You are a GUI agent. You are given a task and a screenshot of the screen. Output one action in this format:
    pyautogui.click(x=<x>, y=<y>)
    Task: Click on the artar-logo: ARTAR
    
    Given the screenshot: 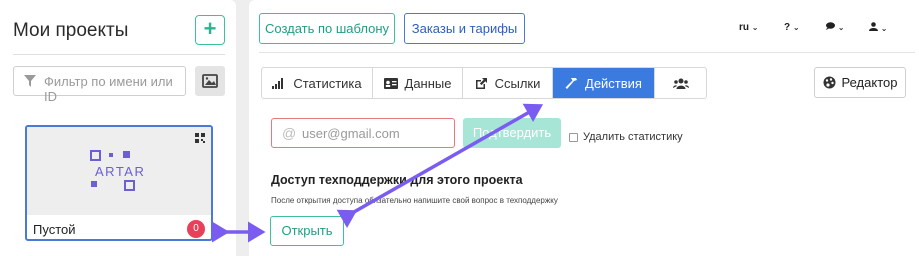 What is the action you would take?
    pyautogui.click(x=117, y=170)
    